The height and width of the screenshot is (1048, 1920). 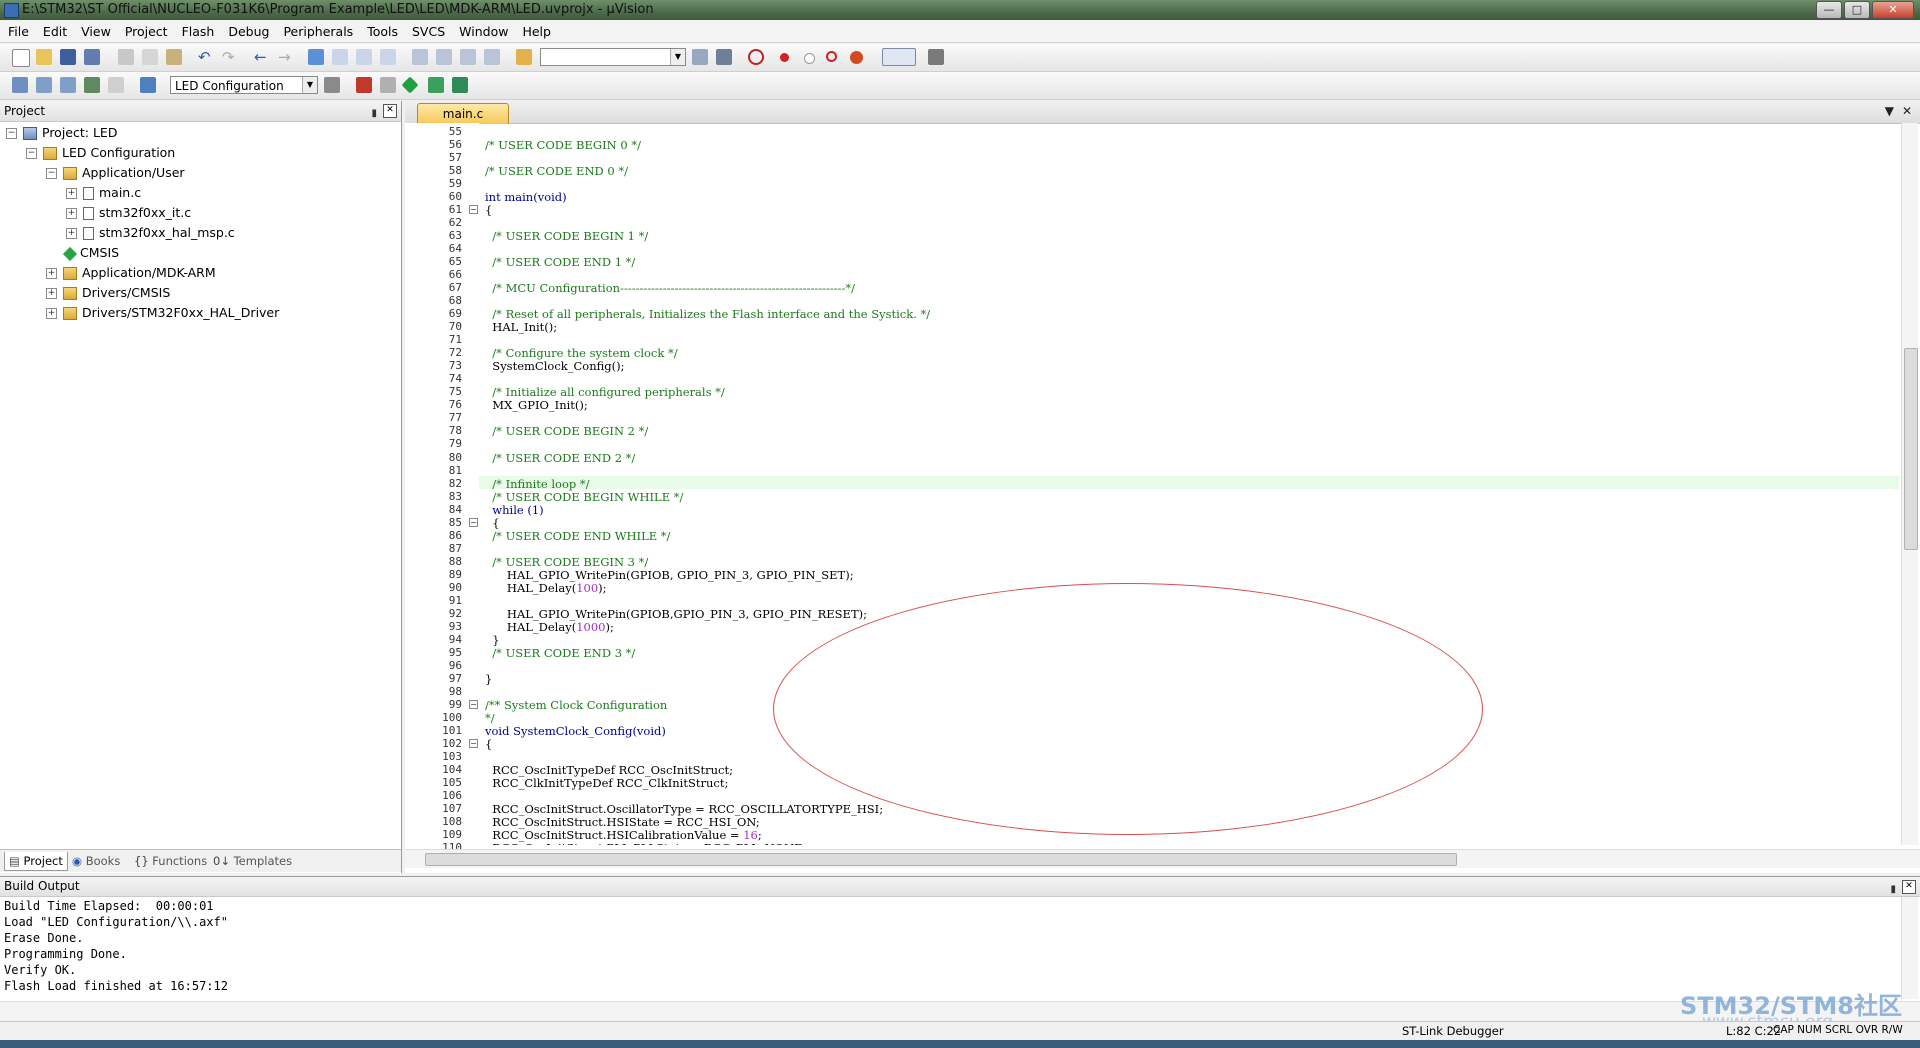 What do you see at coordinates (960, 1010) in the screenshot?
I see `build-output-horizontal-scrollbar` at bounding box center [960, 1010].